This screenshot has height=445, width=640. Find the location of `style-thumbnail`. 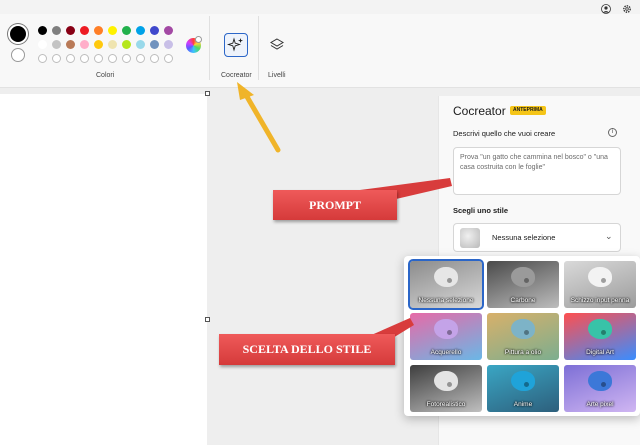

style-thumbnail is located at coordinates (470, 238).